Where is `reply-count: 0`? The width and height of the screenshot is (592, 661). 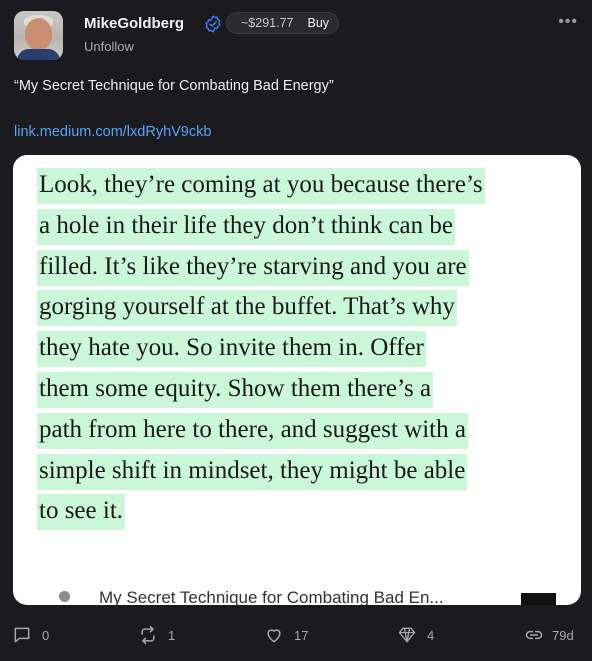
reply-count: 0 is located at coordinates (46, 635).